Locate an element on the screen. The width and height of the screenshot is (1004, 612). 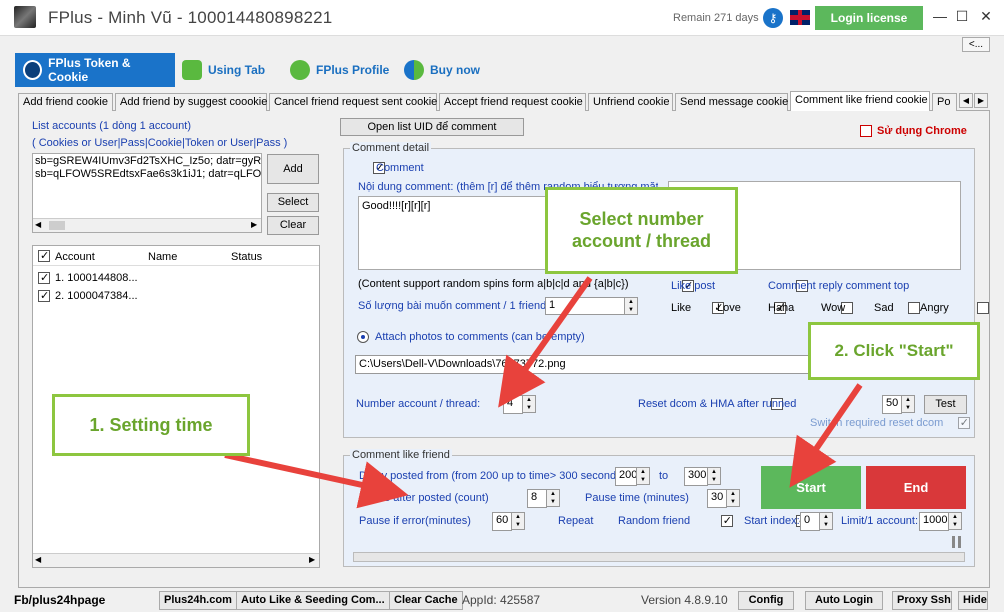
clear-cache-button: Clear Cache is located at coordinates (426, 600).